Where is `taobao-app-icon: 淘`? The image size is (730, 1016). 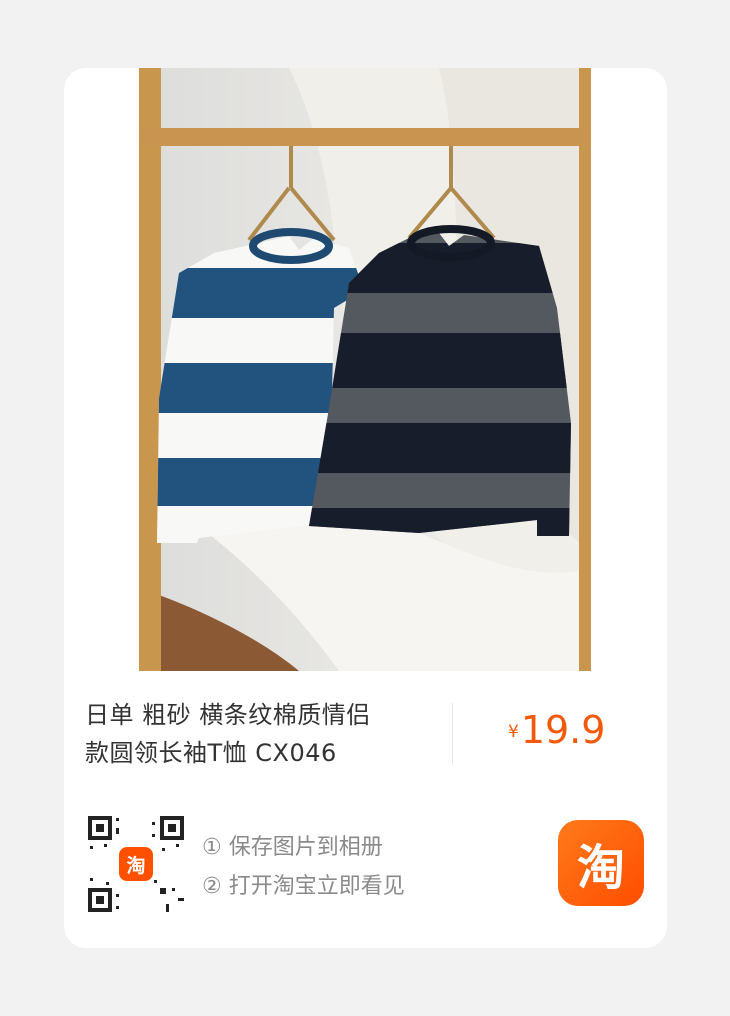
taobao-app-icon: 淘 is located at coordinates (601, 863).